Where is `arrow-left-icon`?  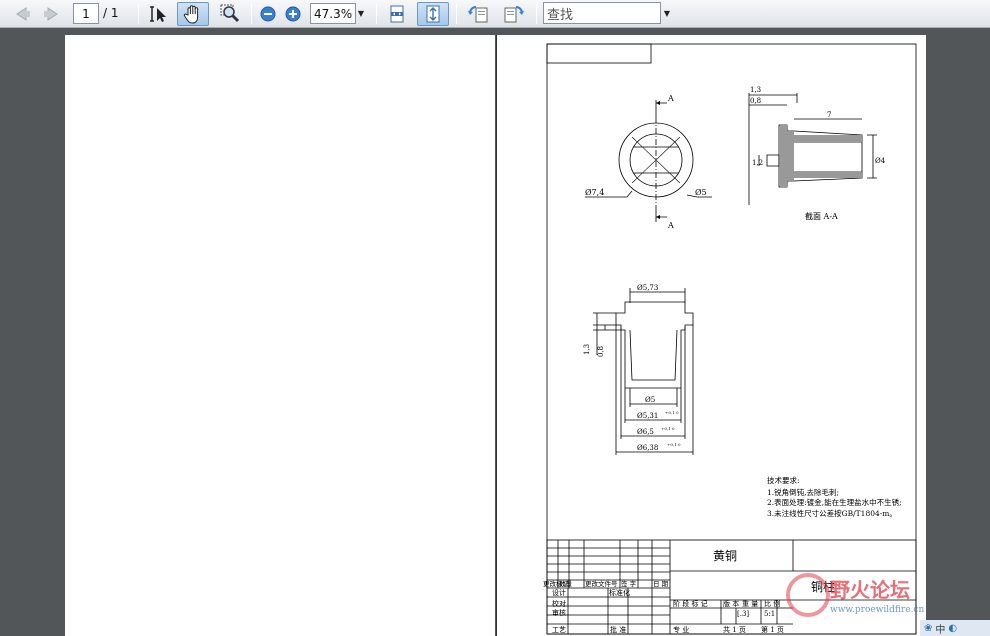
arrow-left-icon is located at coordinates (23, 14).